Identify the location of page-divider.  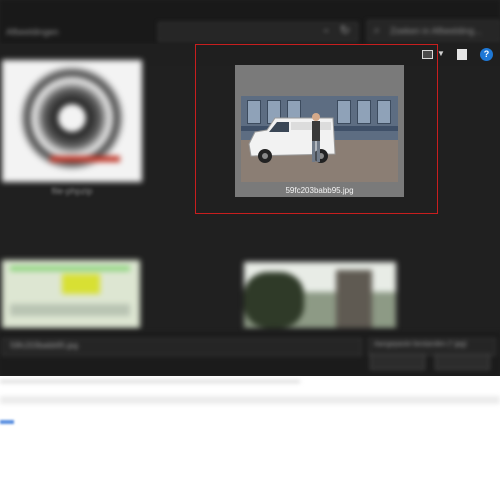
(150, 381).